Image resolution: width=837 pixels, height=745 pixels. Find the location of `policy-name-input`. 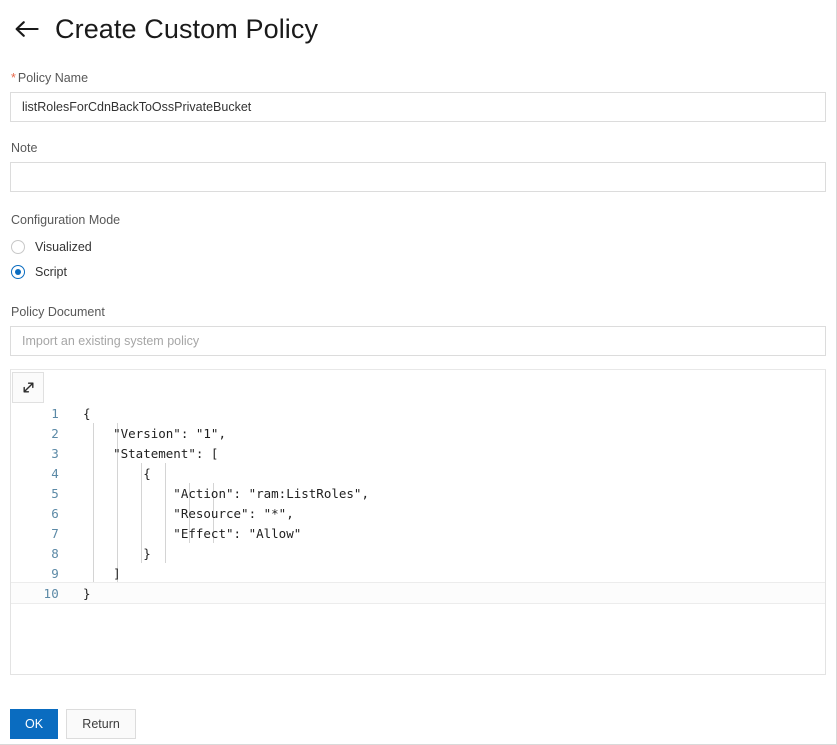

policy-name-input is located at coordinates (418, 107).